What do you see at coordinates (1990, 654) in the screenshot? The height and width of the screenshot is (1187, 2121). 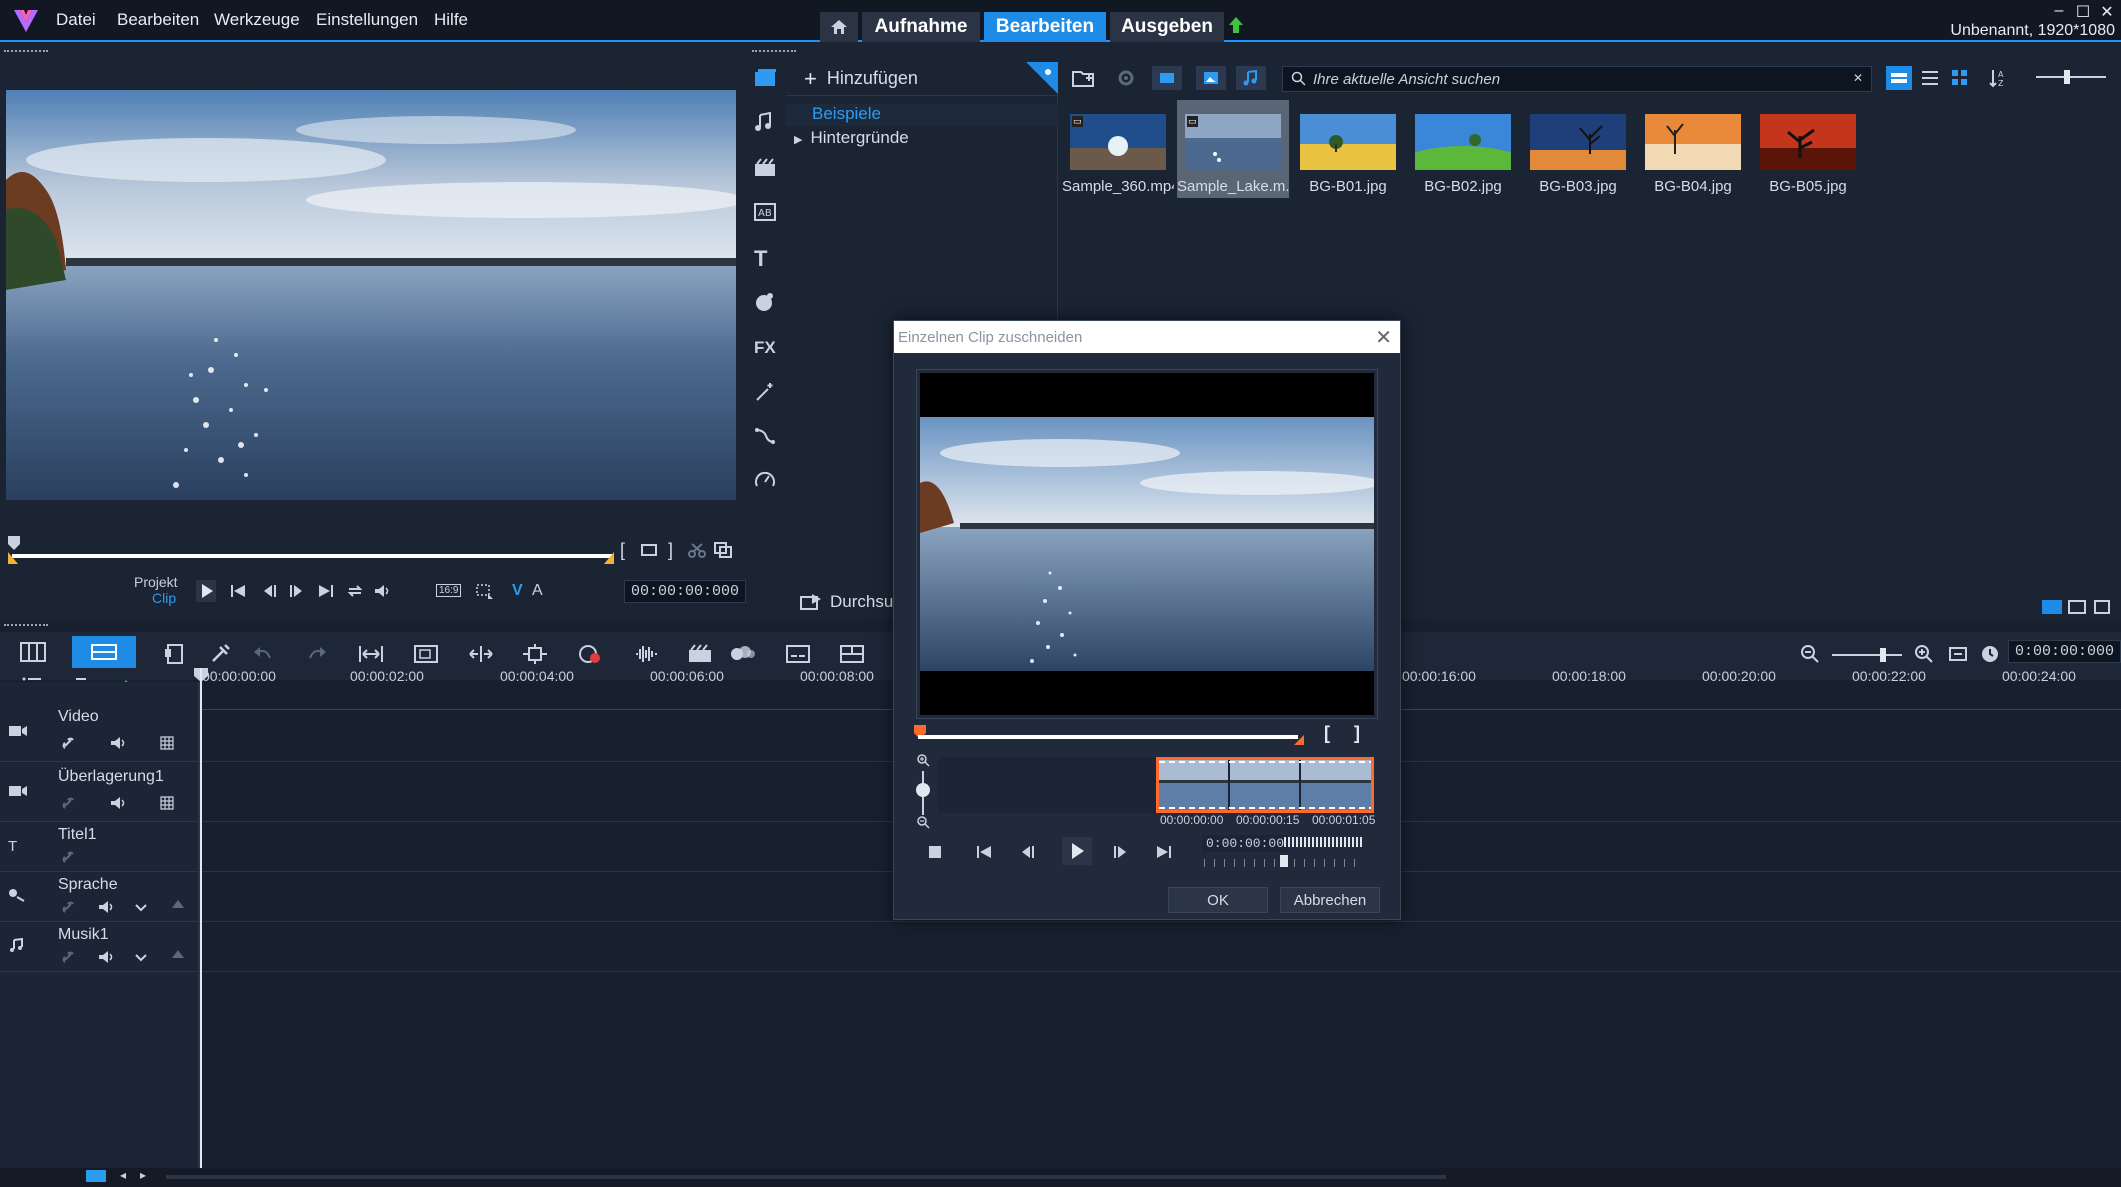 I see `clock-icon` at bounding box center [1990, 654].